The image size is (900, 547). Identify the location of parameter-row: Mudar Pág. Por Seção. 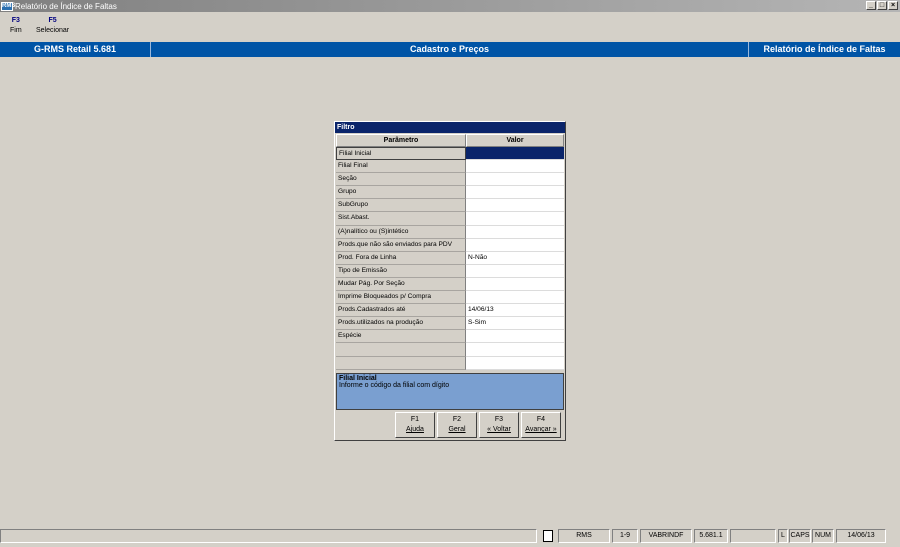
(450, 284).